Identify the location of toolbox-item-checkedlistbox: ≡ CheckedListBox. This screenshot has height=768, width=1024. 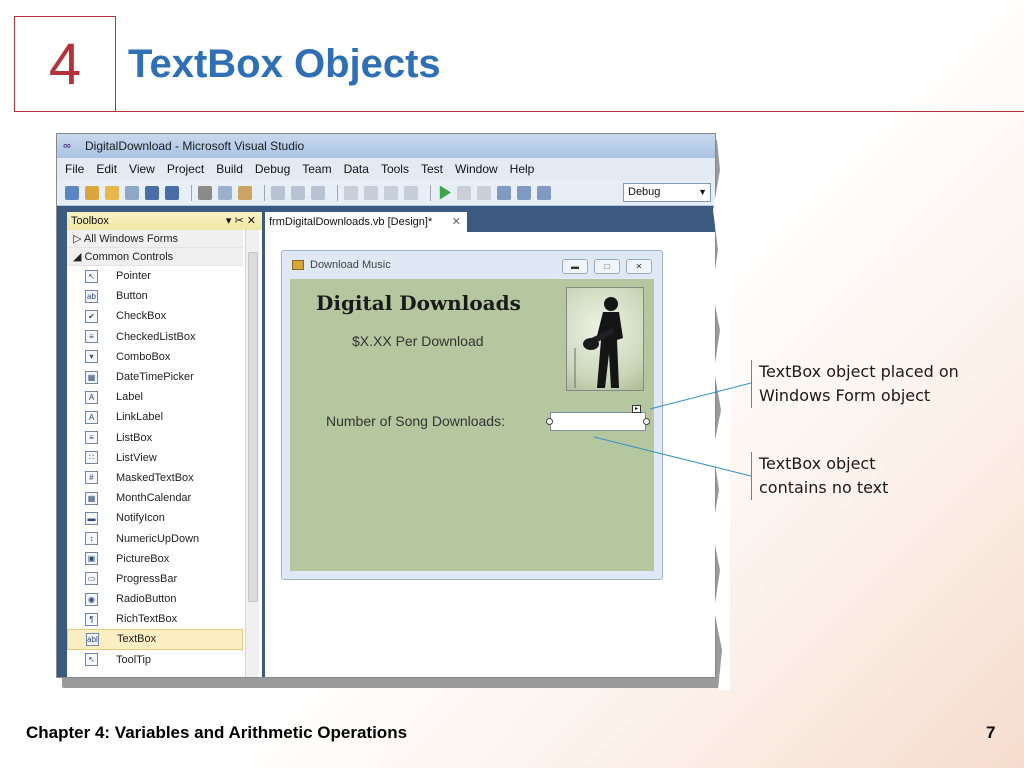
(155, 337).